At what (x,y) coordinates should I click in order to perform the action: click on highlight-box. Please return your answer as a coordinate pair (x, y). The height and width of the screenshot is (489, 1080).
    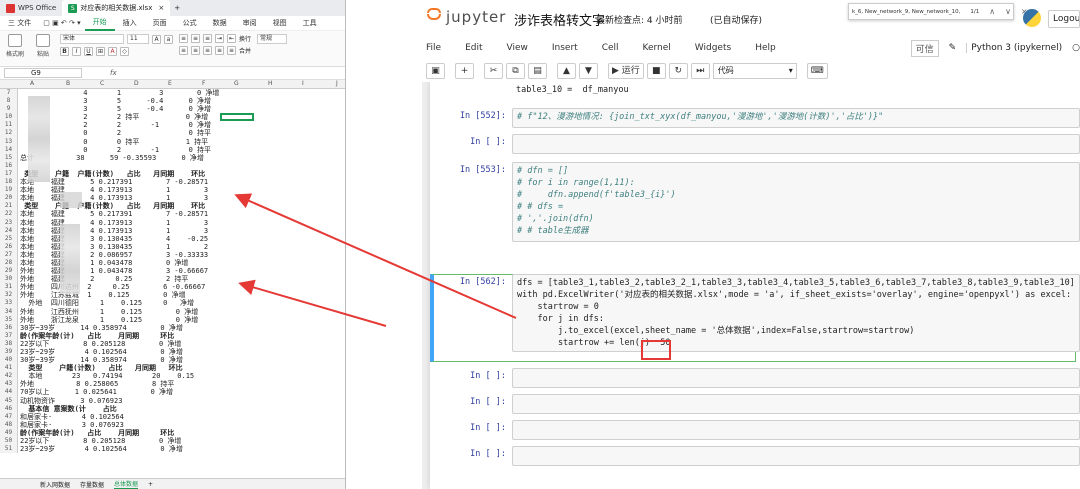
    Looking at the image, I should click on (656, 350).